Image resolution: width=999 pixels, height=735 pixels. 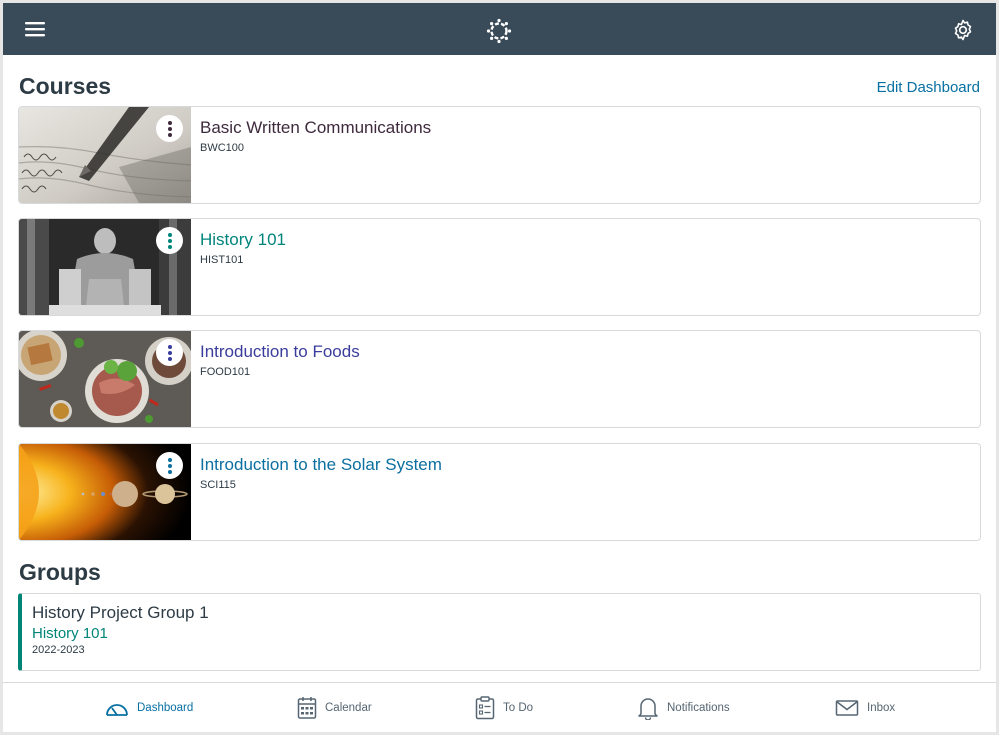 I want to click on todo-icon, so click(x=485, y=708).